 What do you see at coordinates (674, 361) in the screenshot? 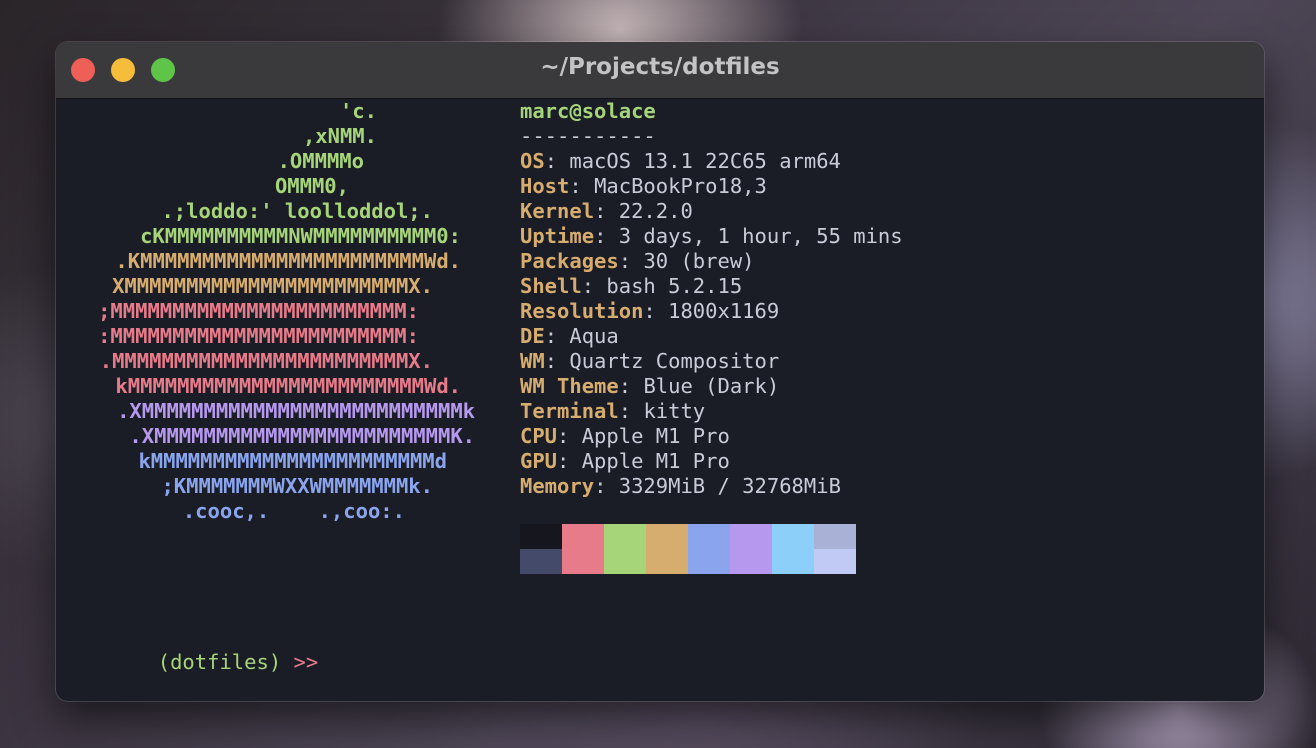
I see `info-value: Quartz Compositor` at bounding box center [674, 361].